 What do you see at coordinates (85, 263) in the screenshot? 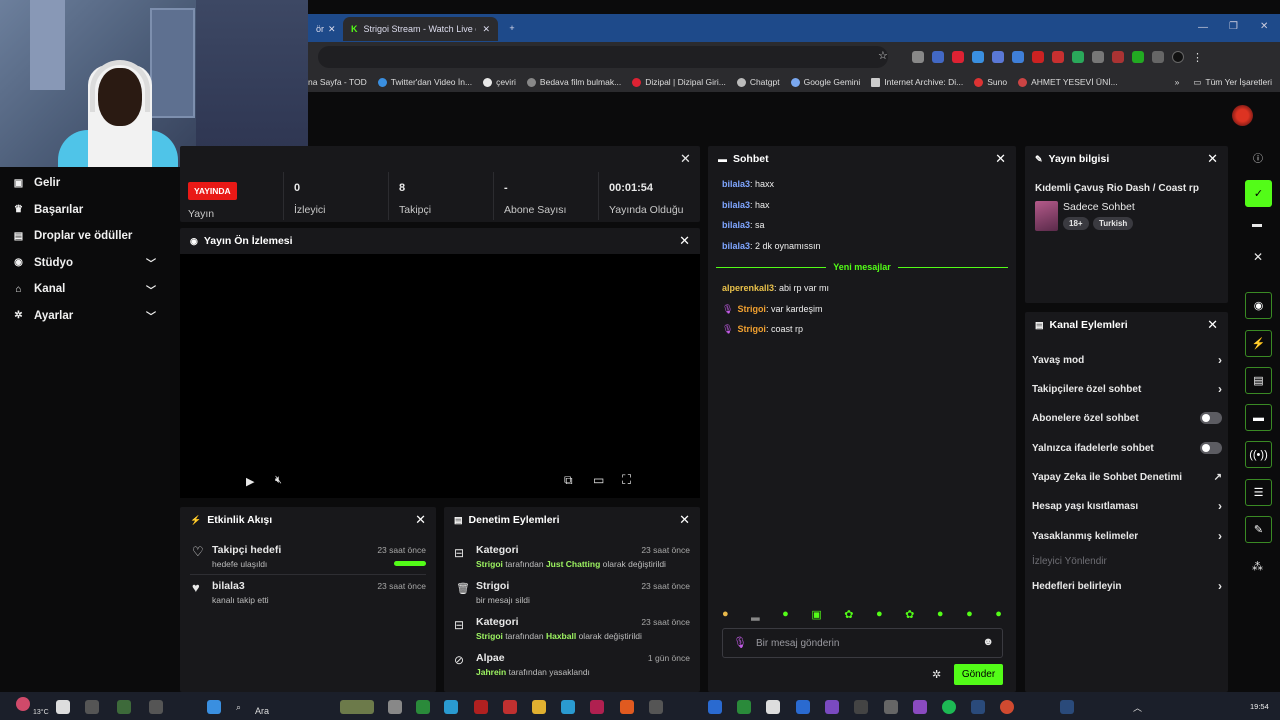
I see `sidebar-item-studyo: ◉ Stüdyo ﹀` at bounding box center [85, 263].